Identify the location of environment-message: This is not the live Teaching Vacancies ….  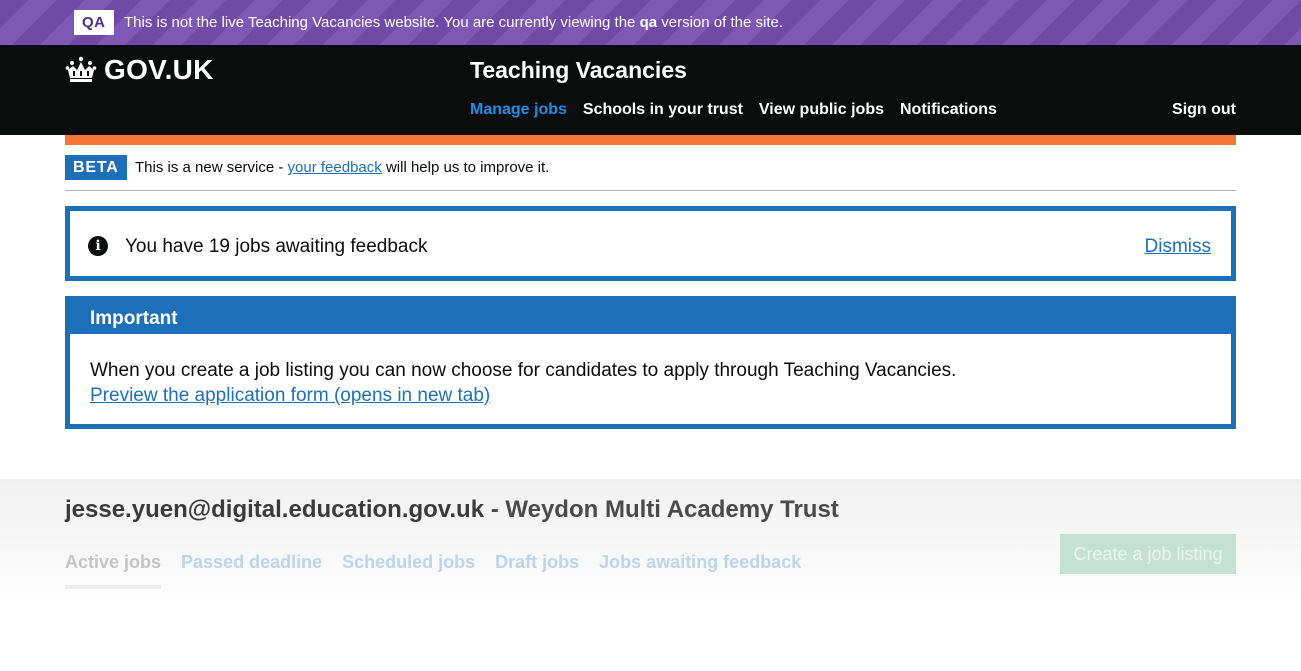
(453, 23).